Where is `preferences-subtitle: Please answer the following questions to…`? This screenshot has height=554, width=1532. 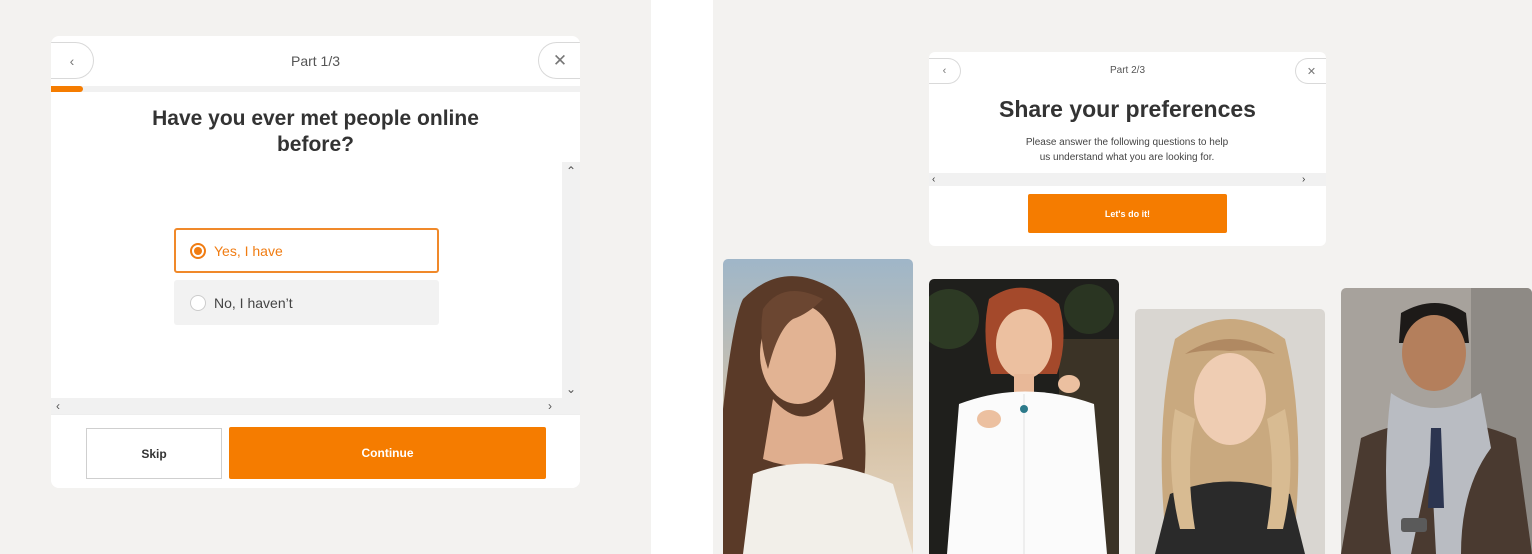 preferences-subtitle: Please answer the following questions to… is located at coordinates (1127, 150).